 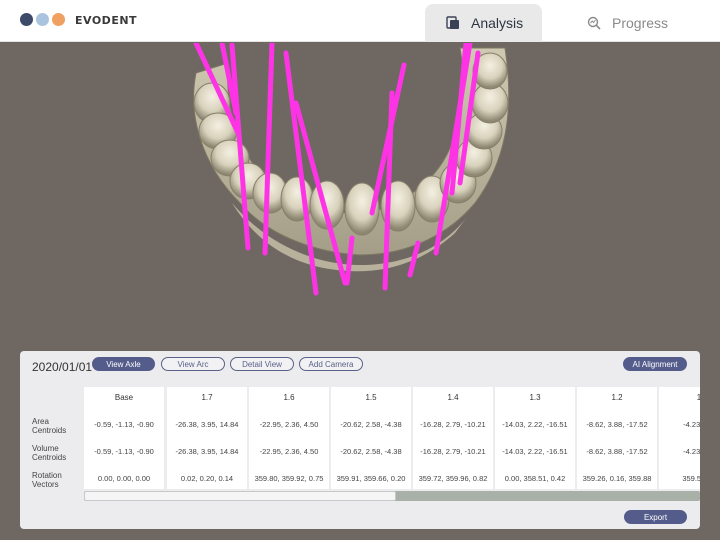 I want to click on column-header: Base, so click(x=124, y=397).